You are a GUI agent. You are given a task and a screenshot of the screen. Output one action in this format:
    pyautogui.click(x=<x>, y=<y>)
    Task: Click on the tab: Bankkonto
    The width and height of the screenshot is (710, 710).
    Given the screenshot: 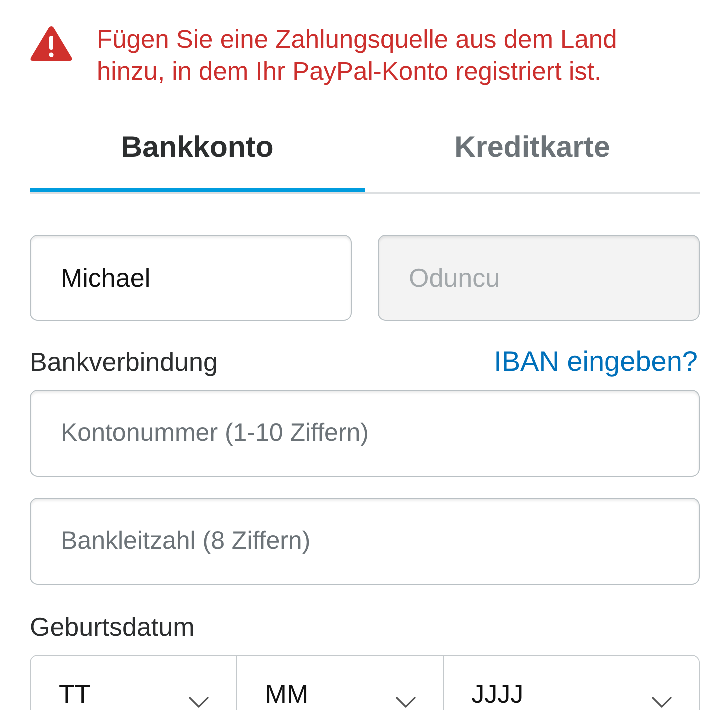 What is the action you would take?
    pyautogui.click(x=197, y=150)
    